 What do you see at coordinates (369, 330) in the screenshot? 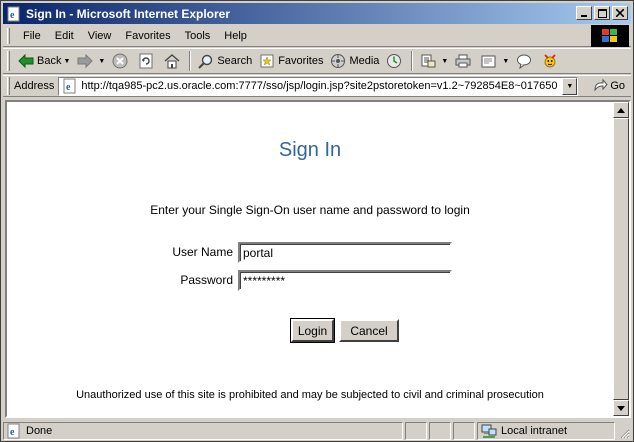
I see `cancel-button: Cancel` at bounding box center [369, 330].